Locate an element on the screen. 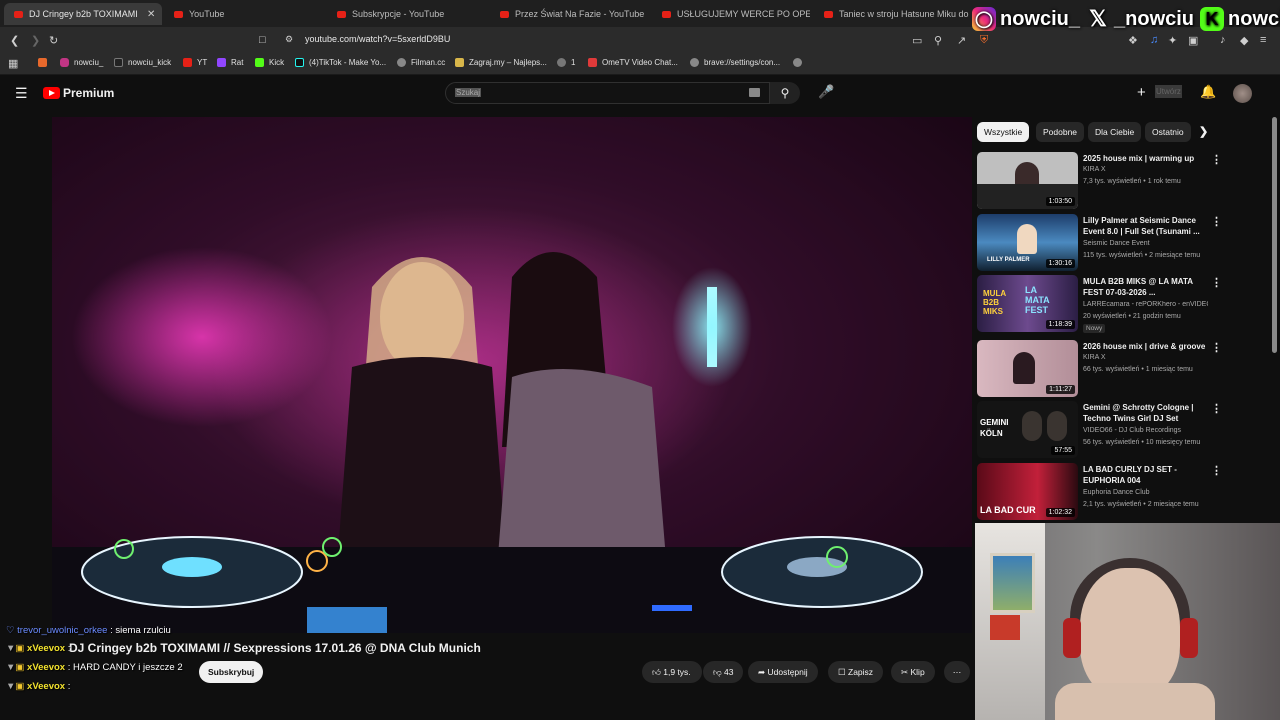  cast-icon: ▭ is located at coordinates (917, 40).